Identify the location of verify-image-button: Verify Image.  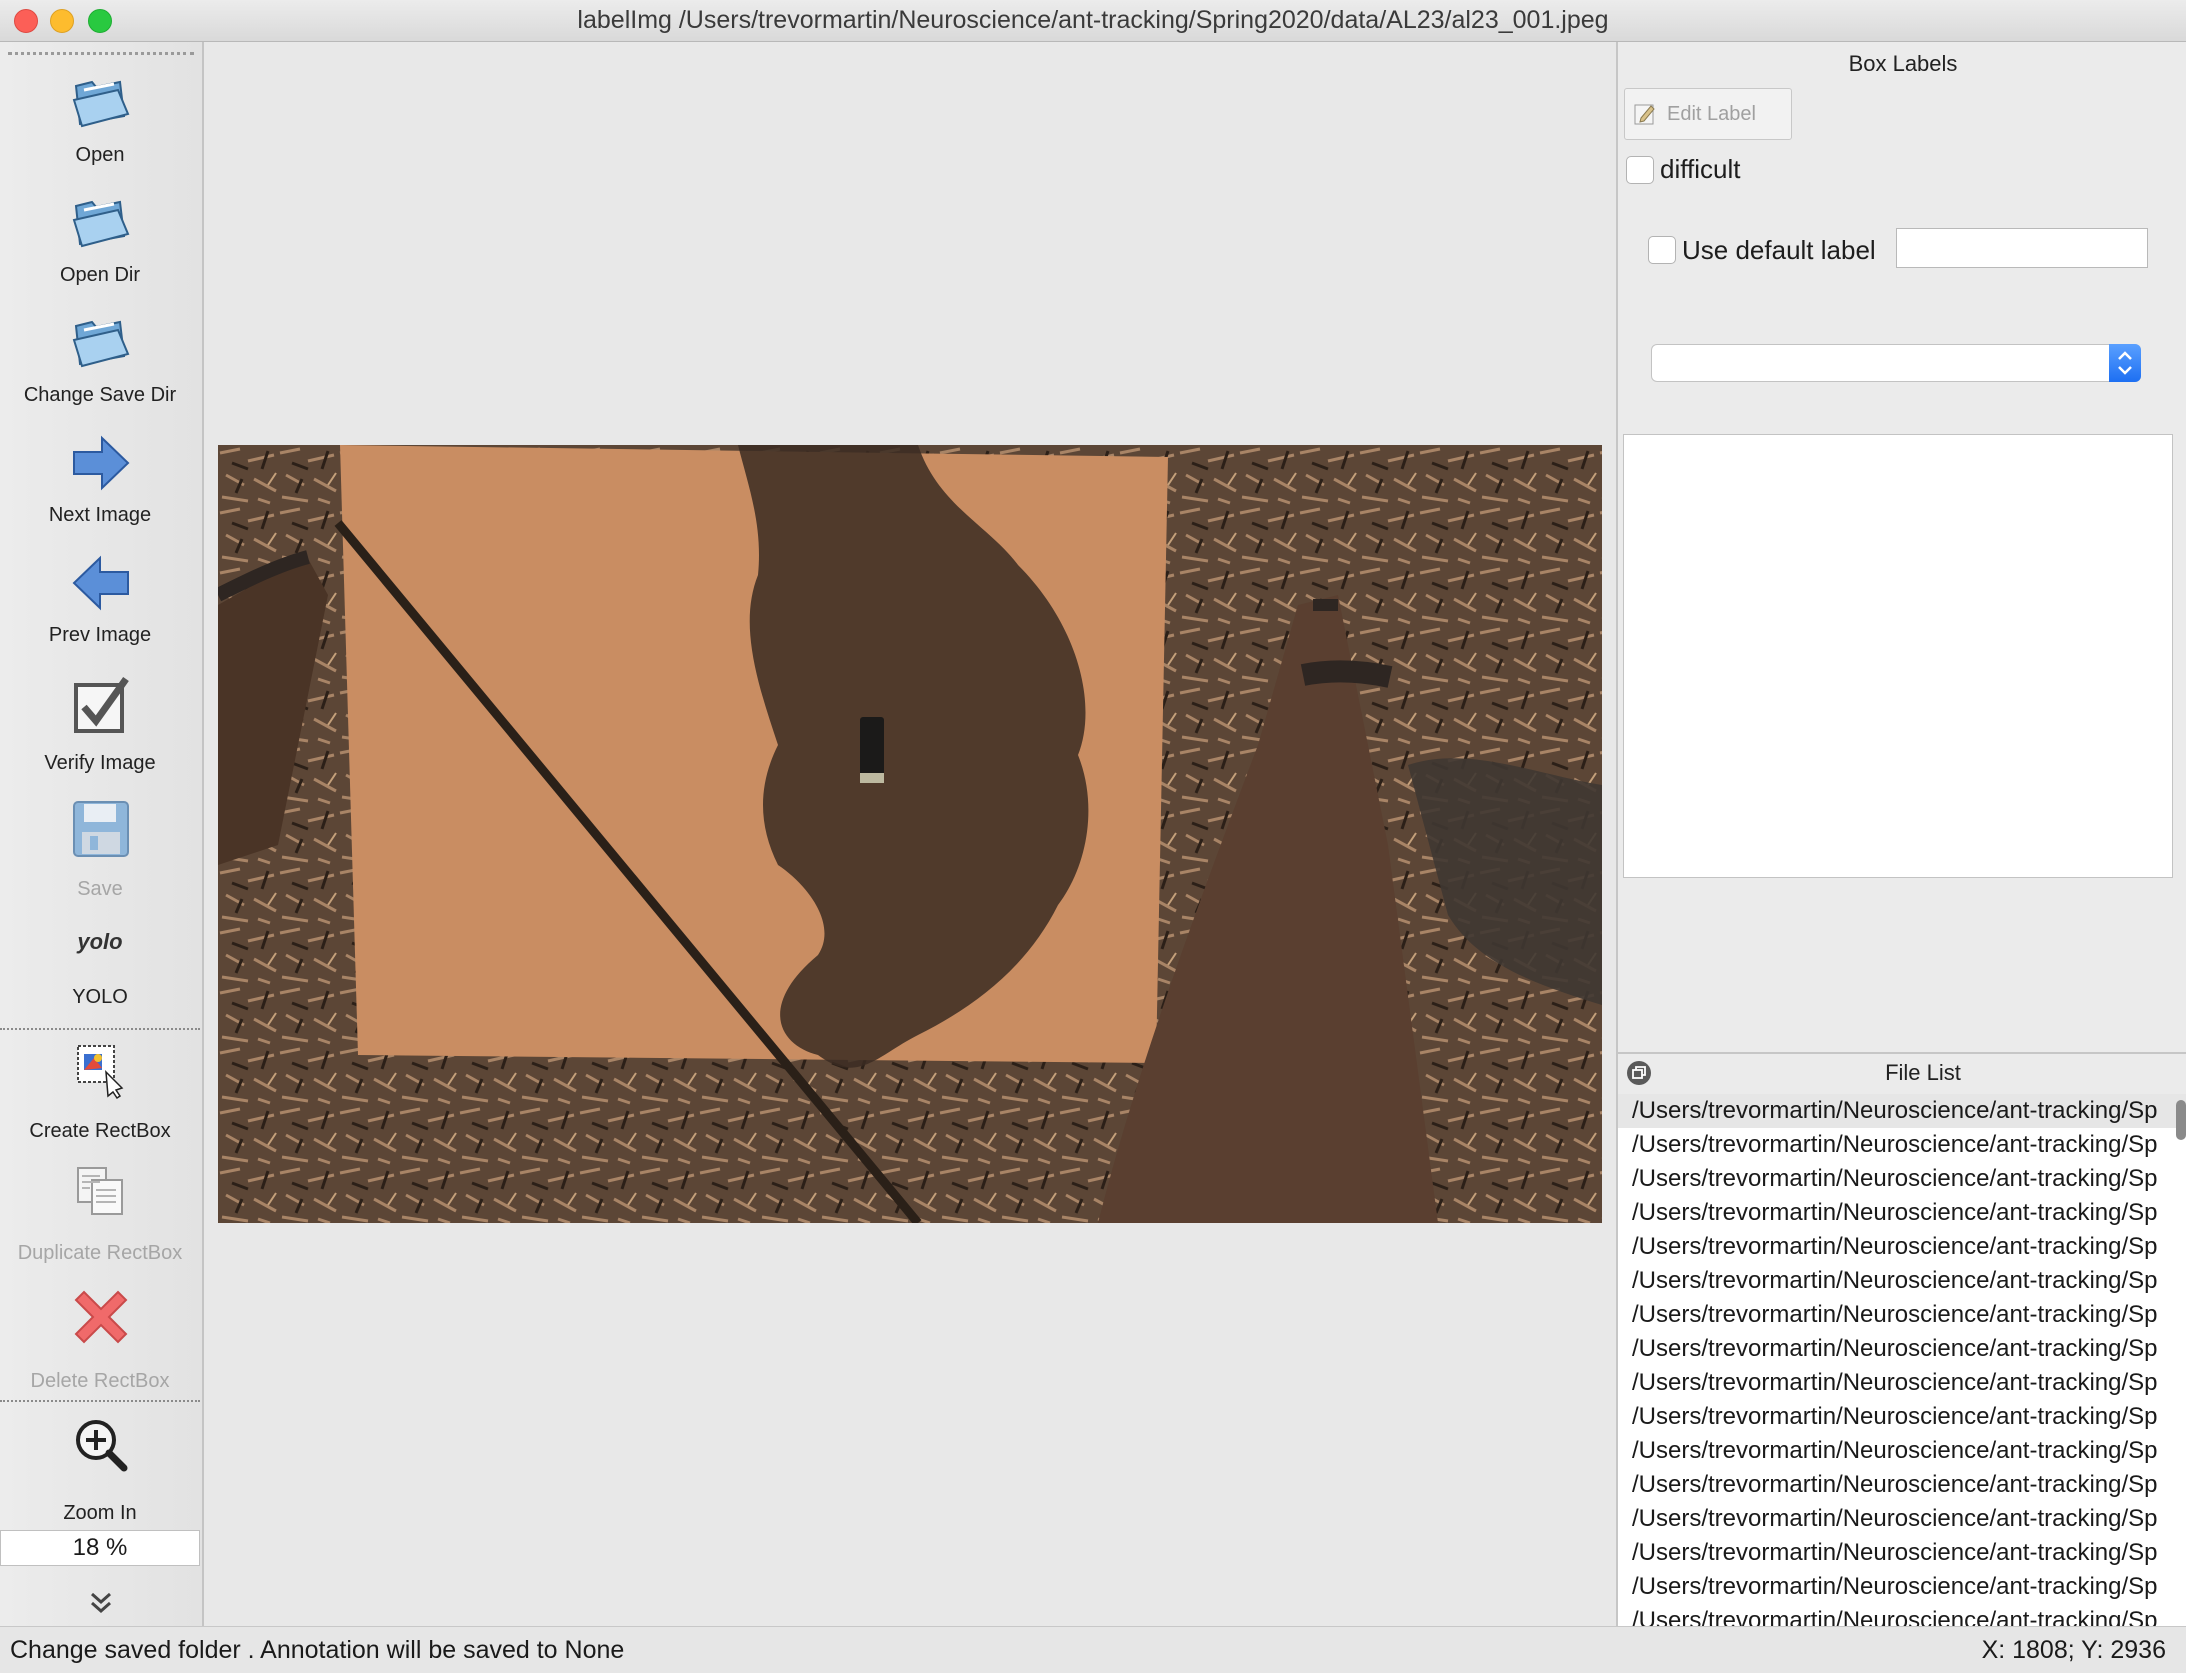
(100, 724).